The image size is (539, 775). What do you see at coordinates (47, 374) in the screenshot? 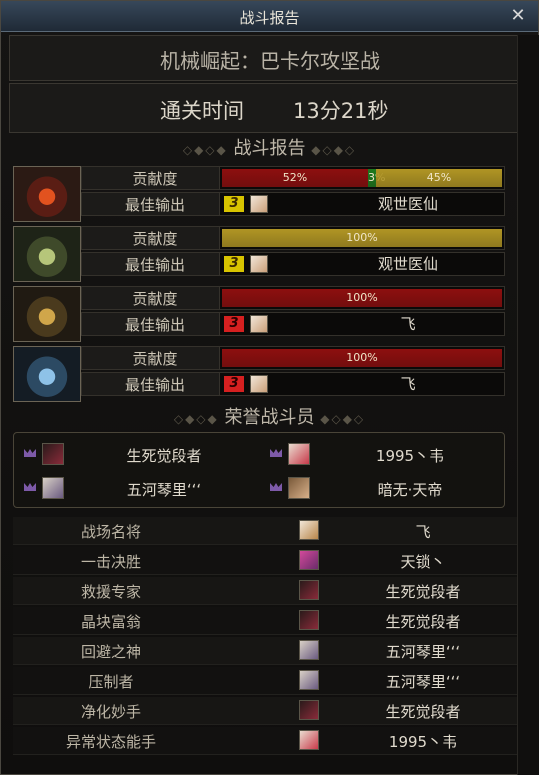
I see `blue-mask-icon` at bounding box center [47, 374].